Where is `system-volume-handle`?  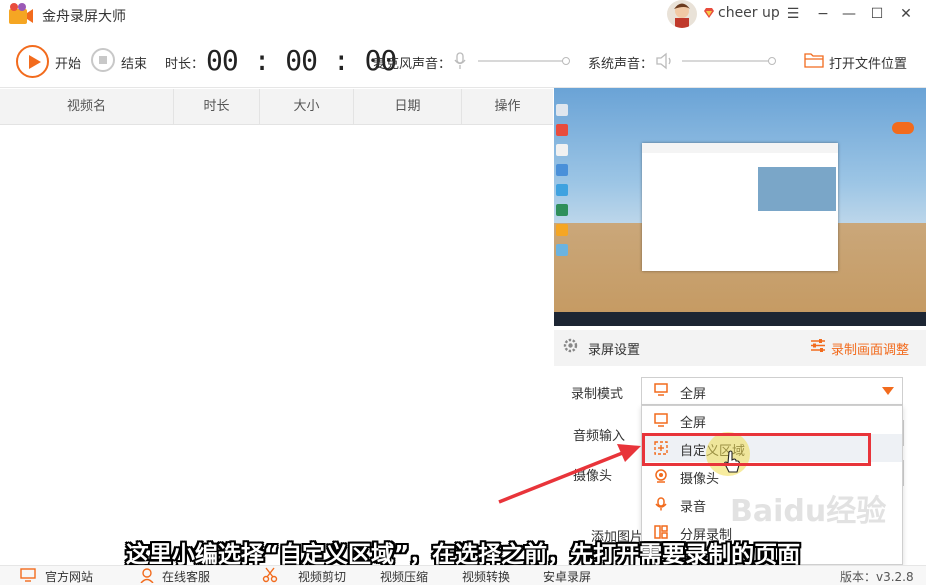 system-volume-handle is located at coordinates (772, 61).